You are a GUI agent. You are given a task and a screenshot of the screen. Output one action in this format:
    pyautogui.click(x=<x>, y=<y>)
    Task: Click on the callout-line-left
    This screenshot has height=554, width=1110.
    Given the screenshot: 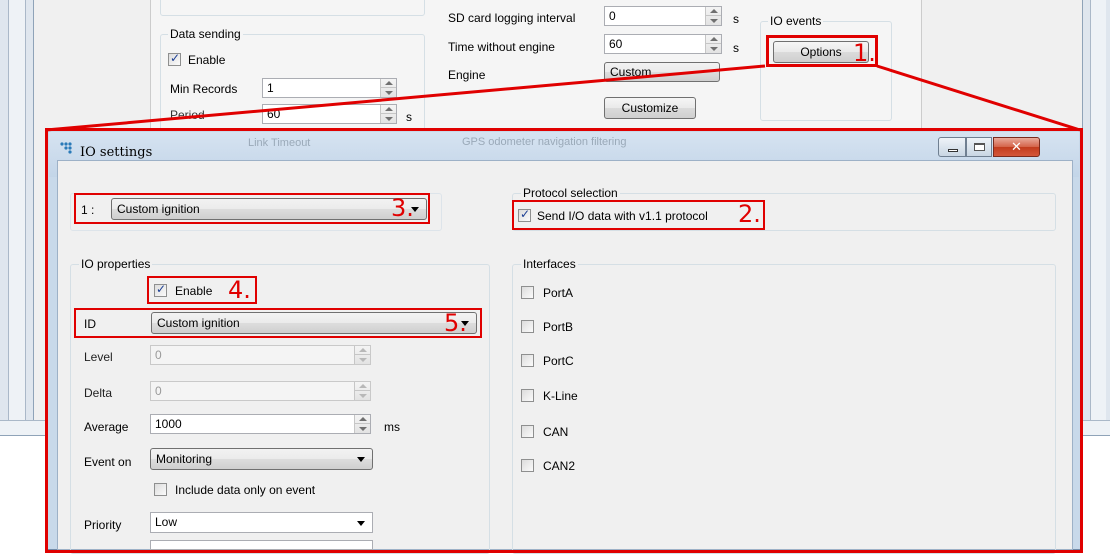 What is the action you would take?
    pyautogui.click(x=405, y=98)
    